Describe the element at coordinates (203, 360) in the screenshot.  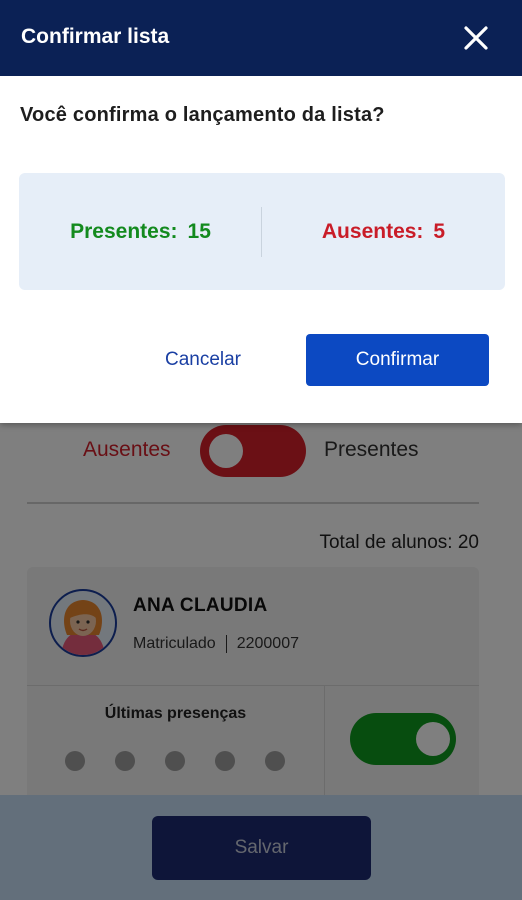
I see `cancel-button: Cancelar` at that location.